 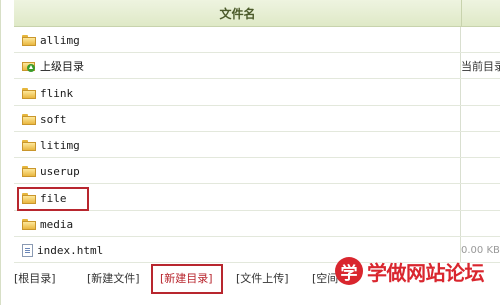 I want to click on file-name-cell: index.html, so click(x=62, y=250).